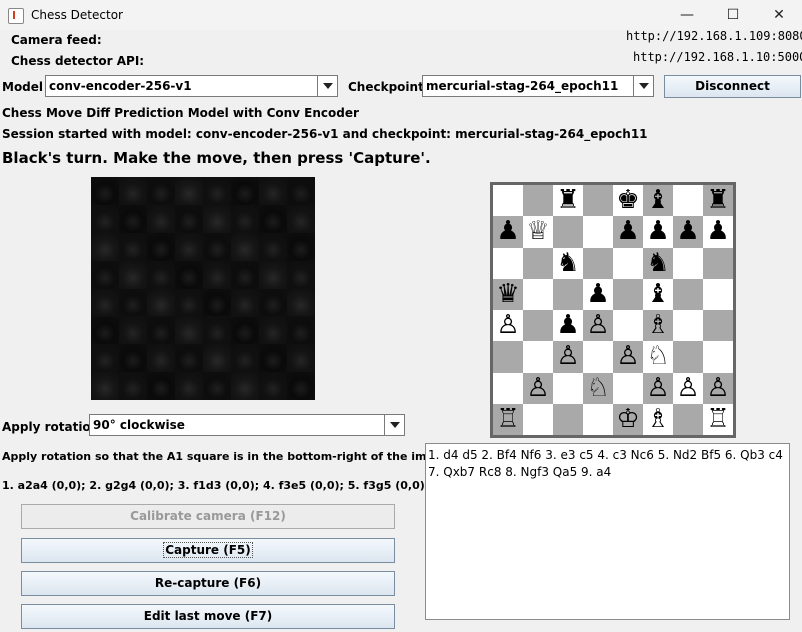 This screenshot has height=632, width=802. Describe the element at coordinates (522, 86) in the screenshot. I see `checkpoint-select-value: mercurial-stag-264_epoch11` at that location.